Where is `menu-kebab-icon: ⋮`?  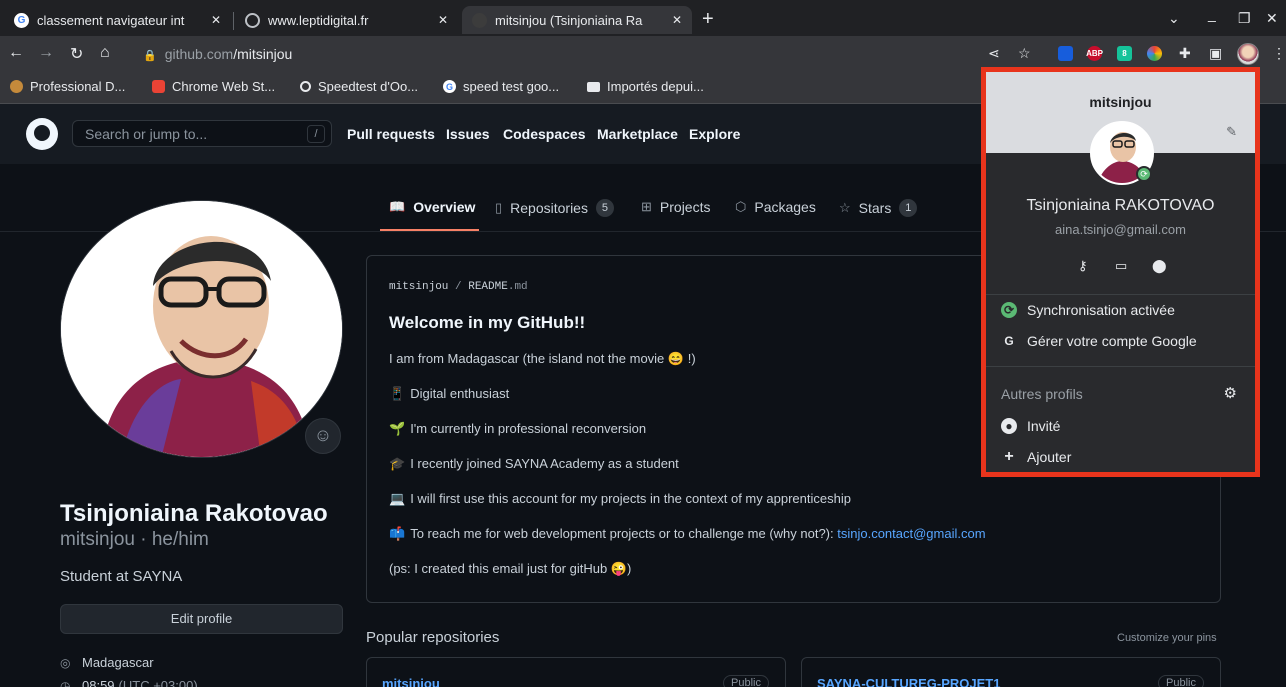
menu-kebab-icon: ⋮ is located at coordinates (1279, 53).